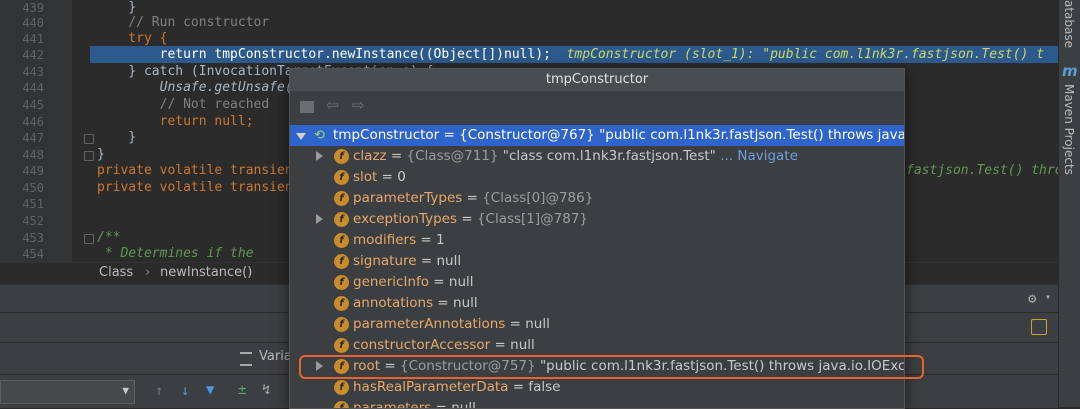  Describe the element at coordinates (440, 240) in the screenshot. I see `field-value: 1` at that location.